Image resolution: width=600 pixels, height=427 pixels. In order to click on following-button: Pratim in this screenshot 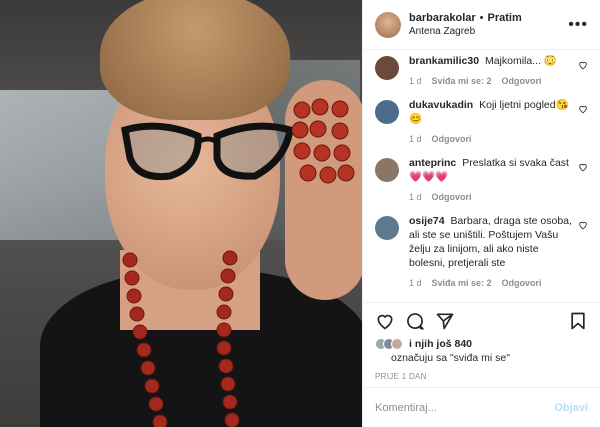, I will do `click(505, 18)`.